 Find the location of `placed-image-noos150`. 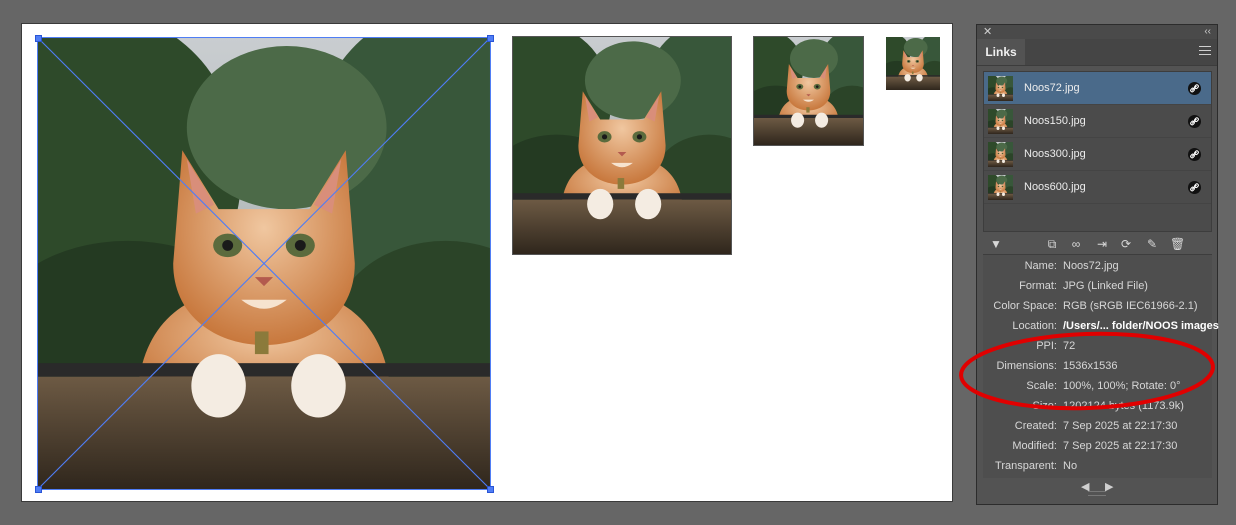

placed-image-noos150 is located at coordinates (622, 145).